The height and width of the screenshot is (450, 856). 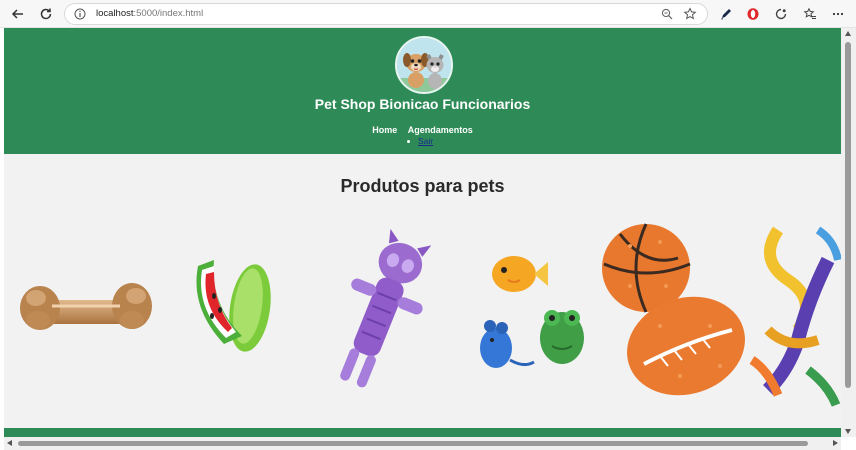 What do you see at coordinates (532, 312) in the screenshot?
I see `fish-mouse-frog-toys-image` at bounding box center [532, 312].